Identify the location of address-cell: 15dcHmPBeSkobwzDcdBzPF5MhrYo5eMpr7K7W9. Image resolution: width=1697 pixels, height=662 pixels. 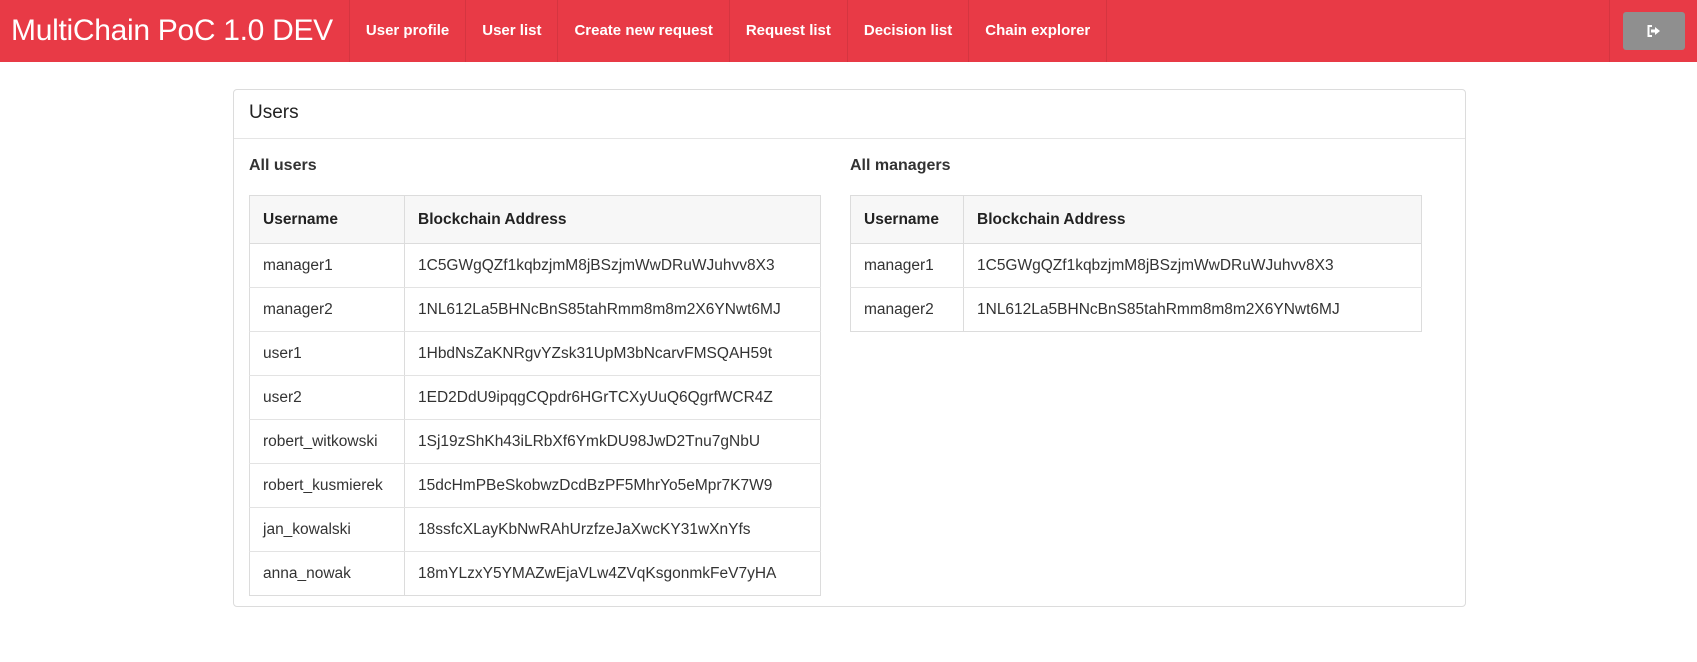
(612, 485).